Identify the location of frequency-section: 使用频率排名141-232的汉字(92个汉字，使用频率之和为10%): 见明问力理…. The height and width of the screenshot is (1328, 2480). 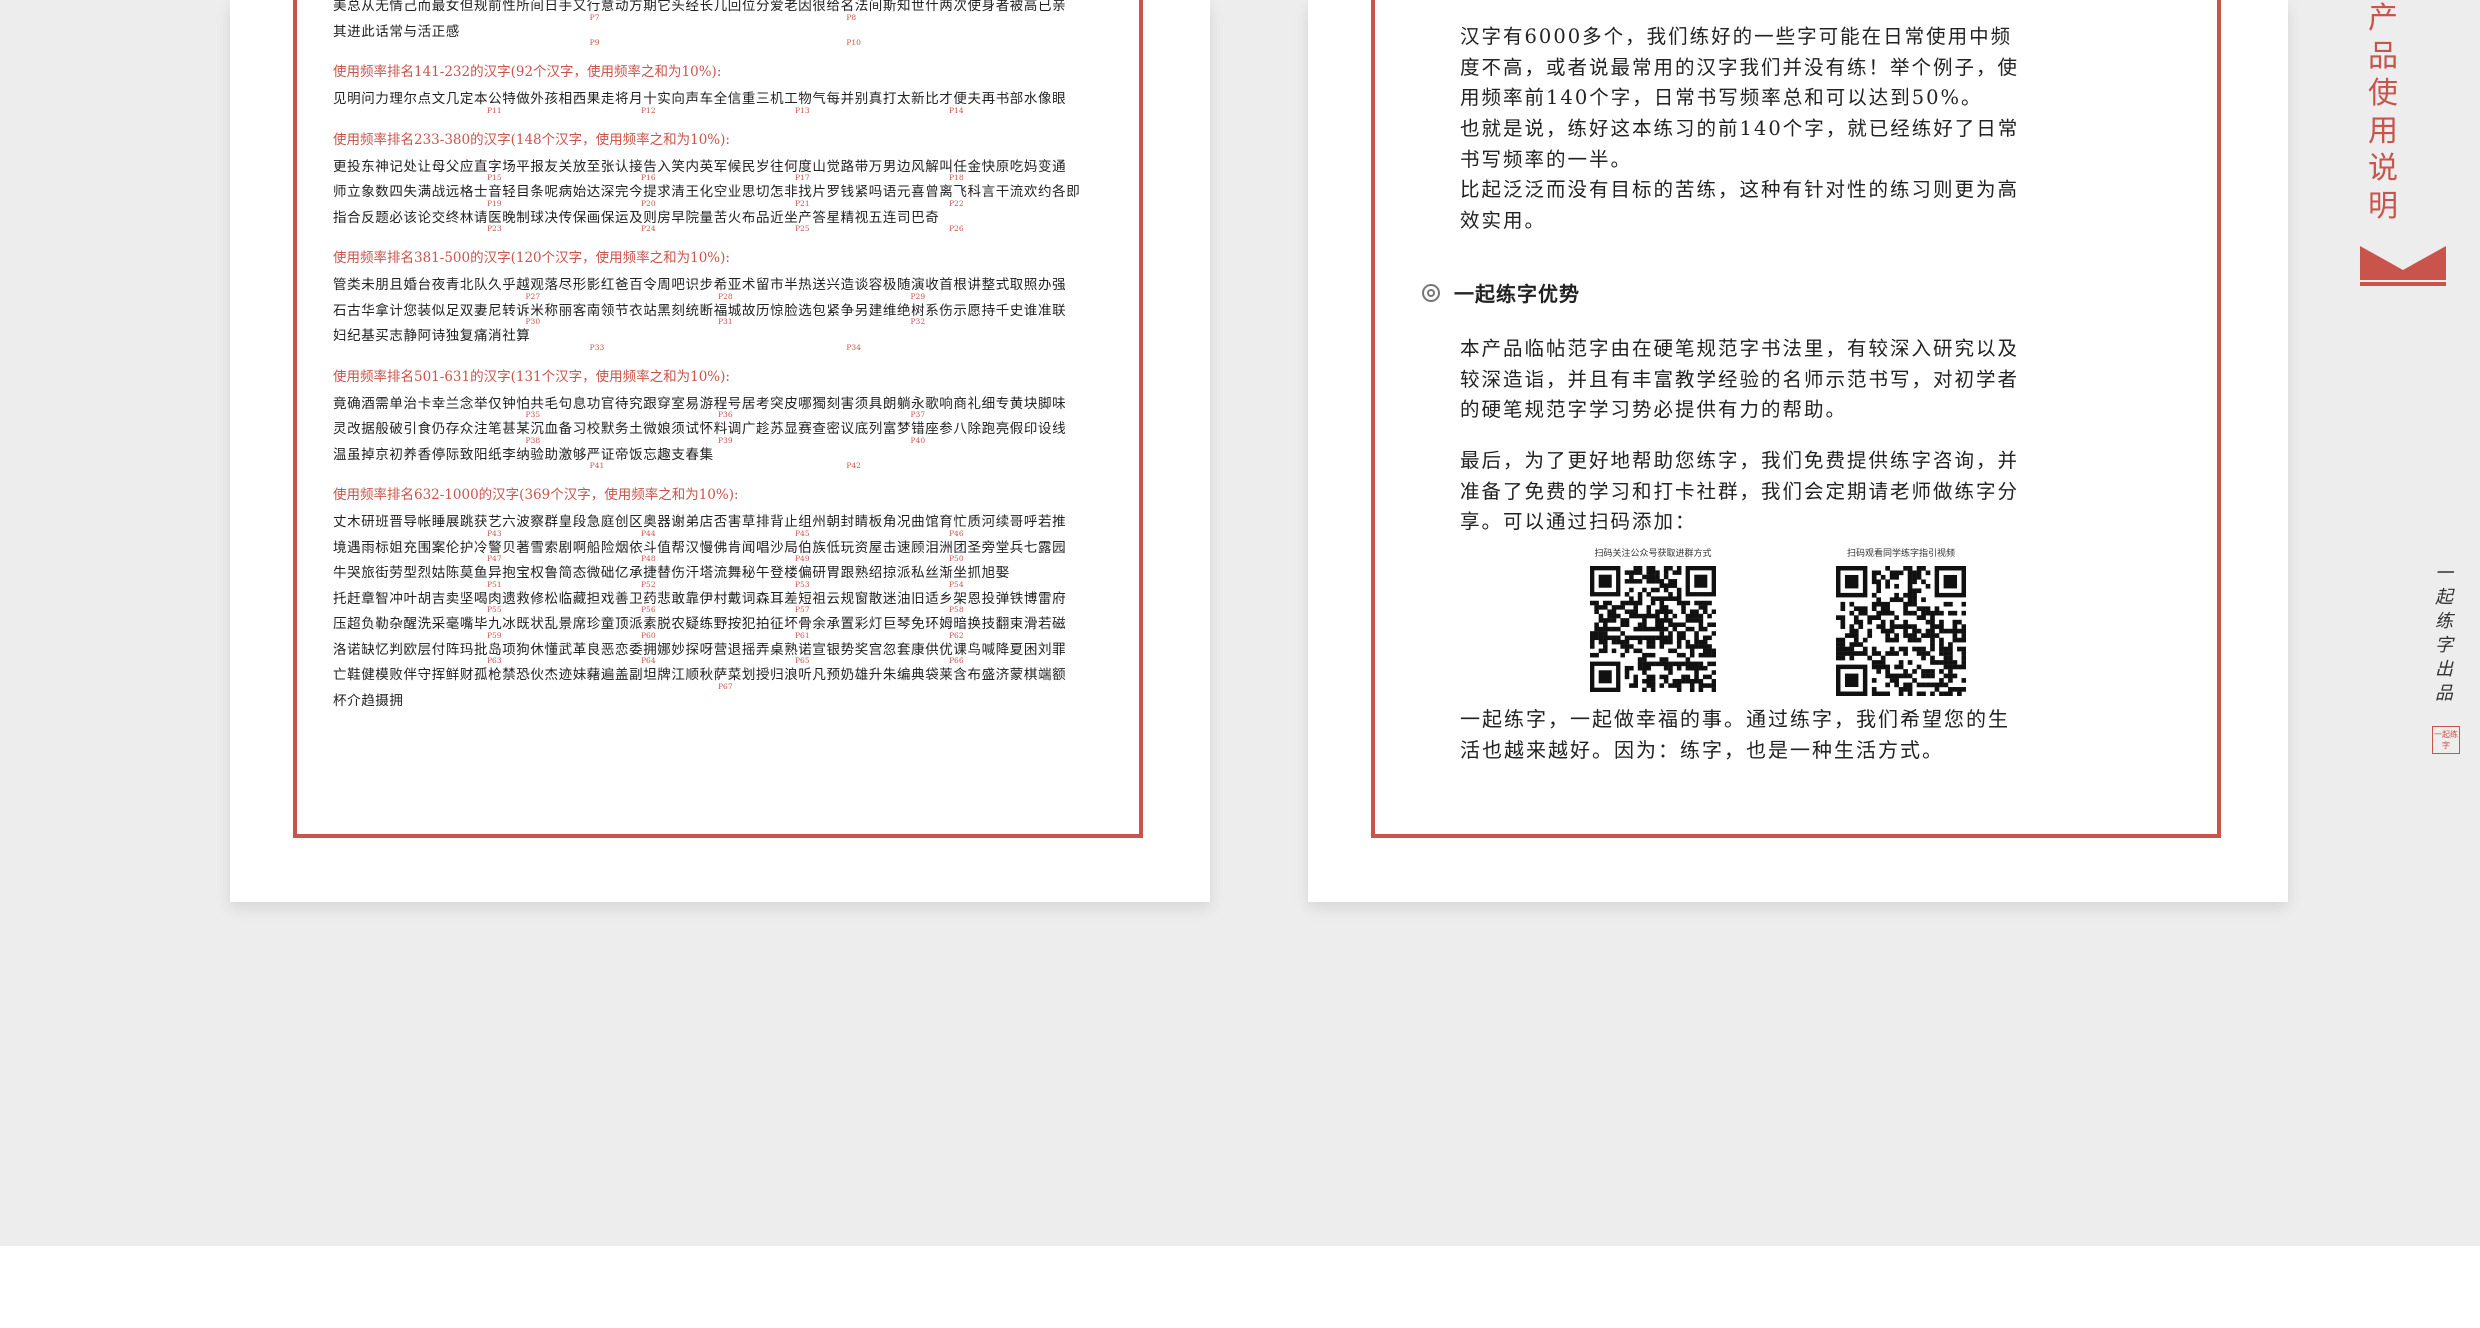
(718, 87).